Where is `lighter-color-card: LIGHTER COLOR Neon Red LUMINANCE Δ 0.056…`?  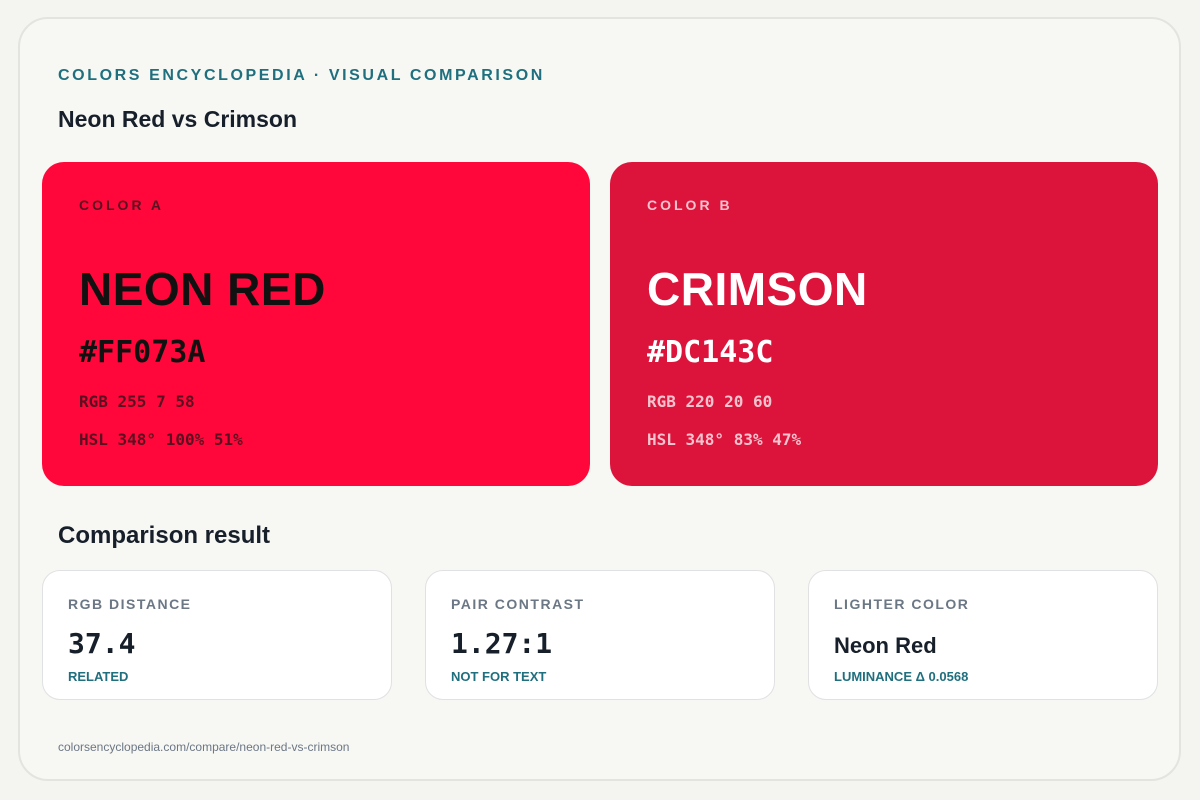 lighter-color-card: LIGHTER COLOR Neon Red LUMINANCE Δ 0.056… is located at coordinates (983, 635).